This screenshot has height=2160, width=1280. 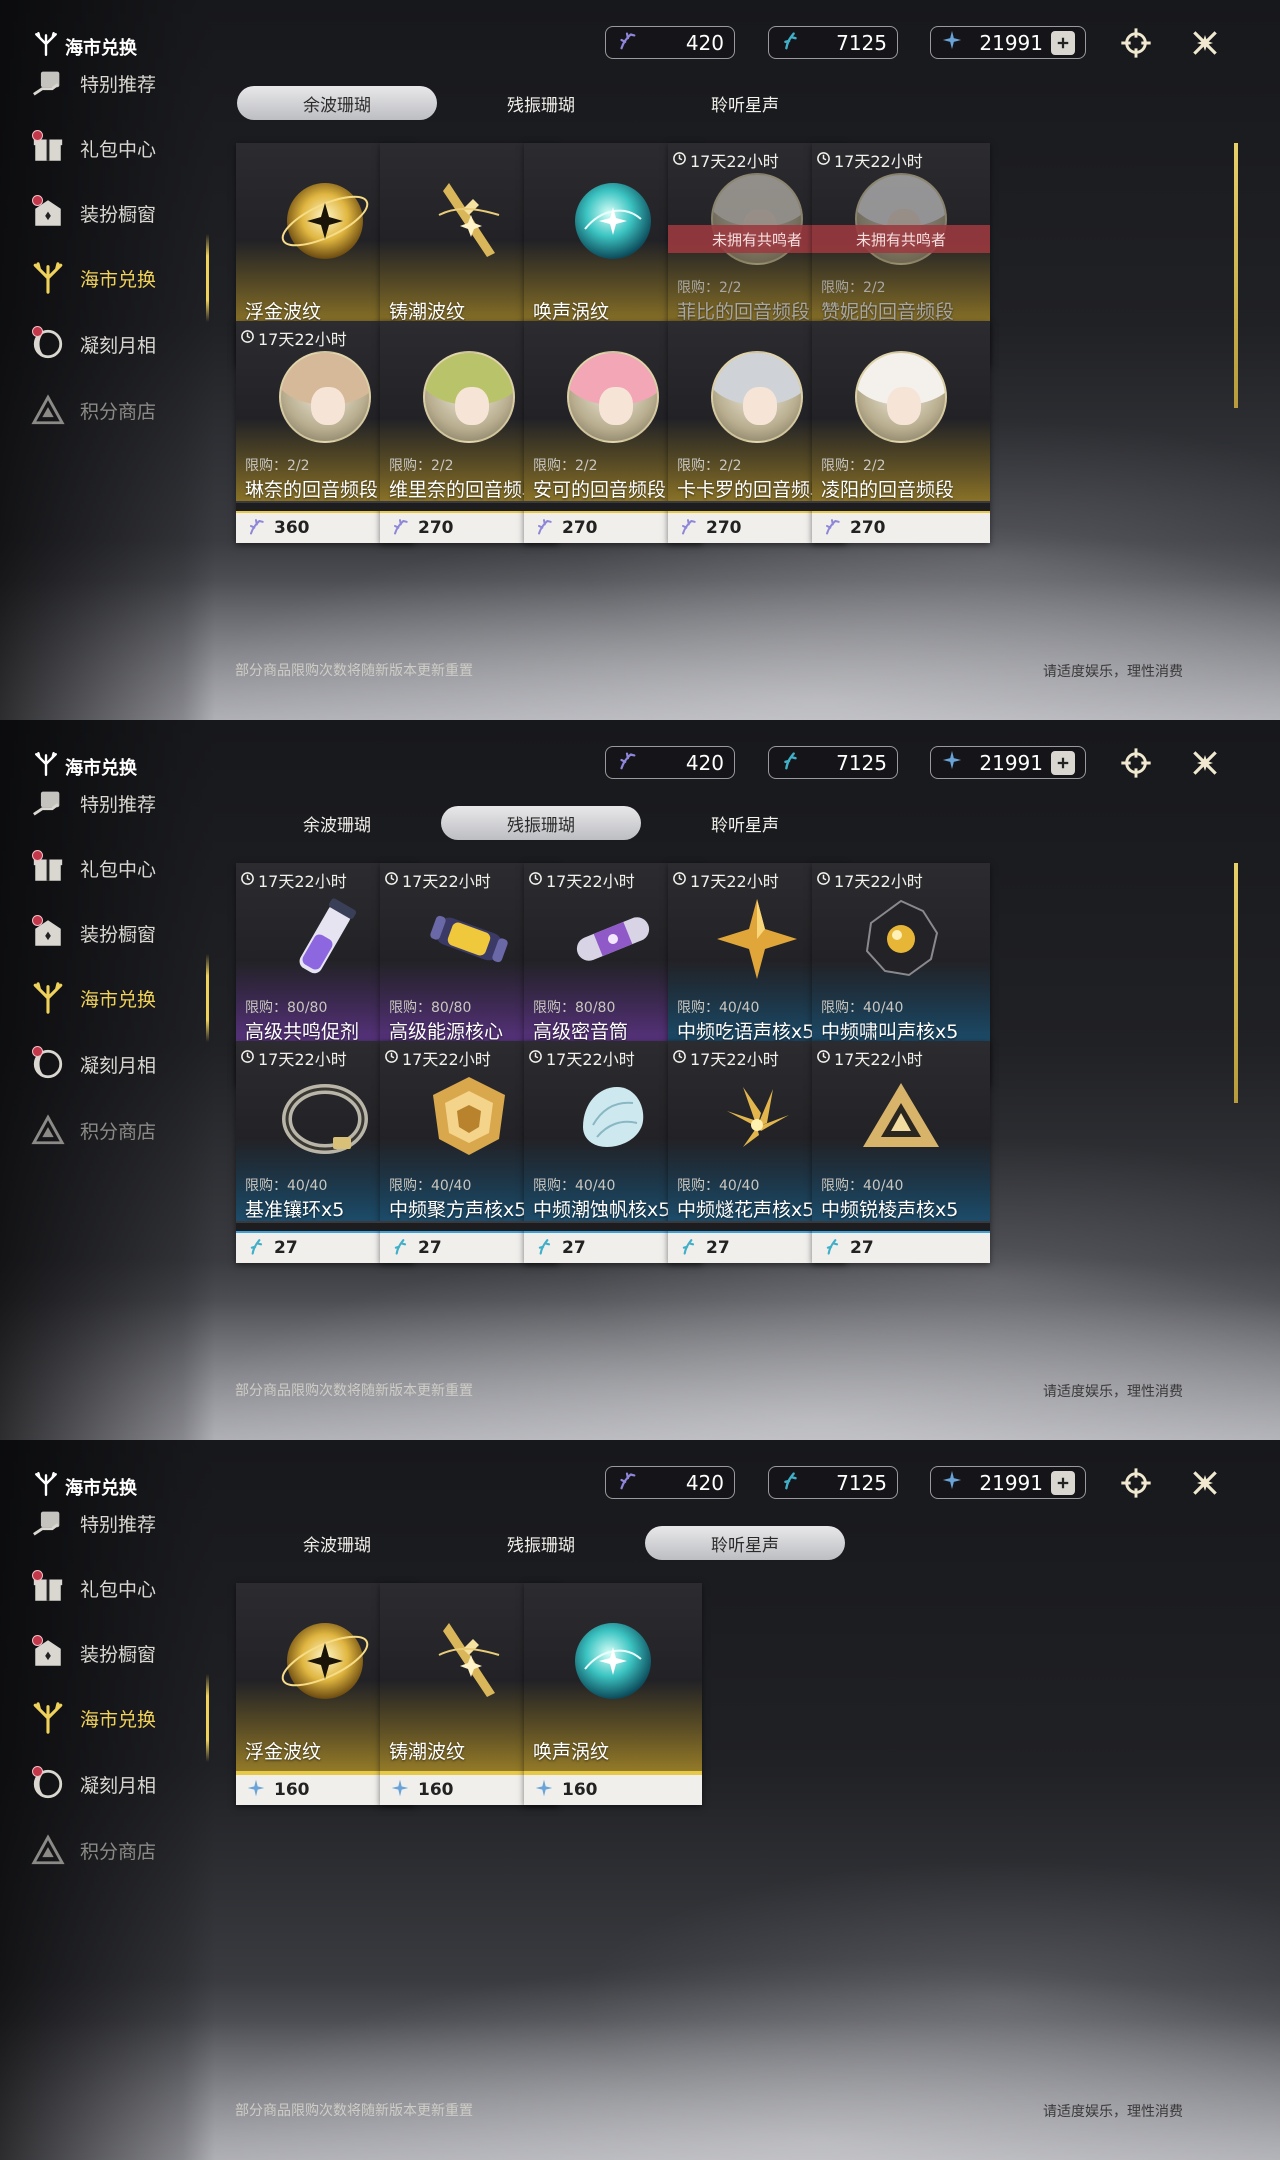 What do you see at coordinates (901, 1246) in the screenshot?
I see `item-price: 27` at bounding box center [901, 1246].